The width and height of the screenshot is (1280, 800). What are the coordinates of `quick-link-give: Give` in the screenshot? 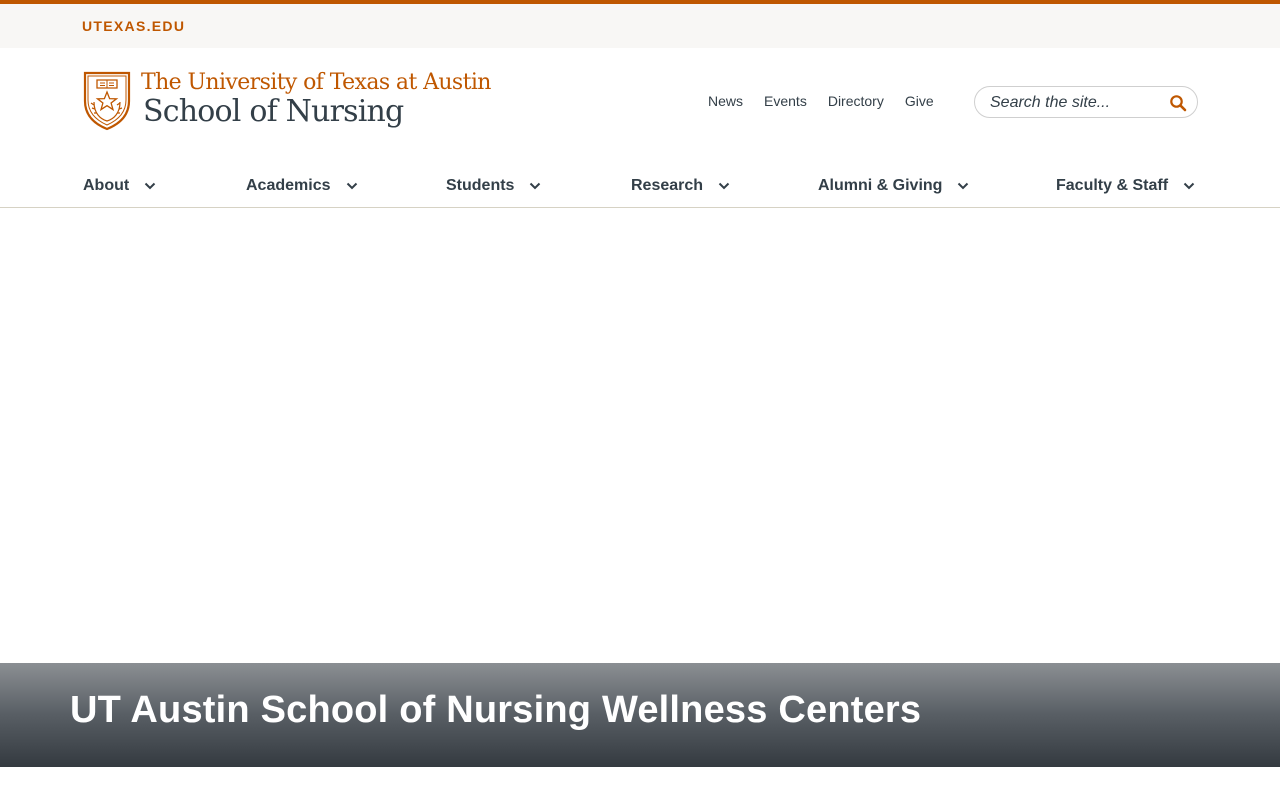 It's located at (919, 101).